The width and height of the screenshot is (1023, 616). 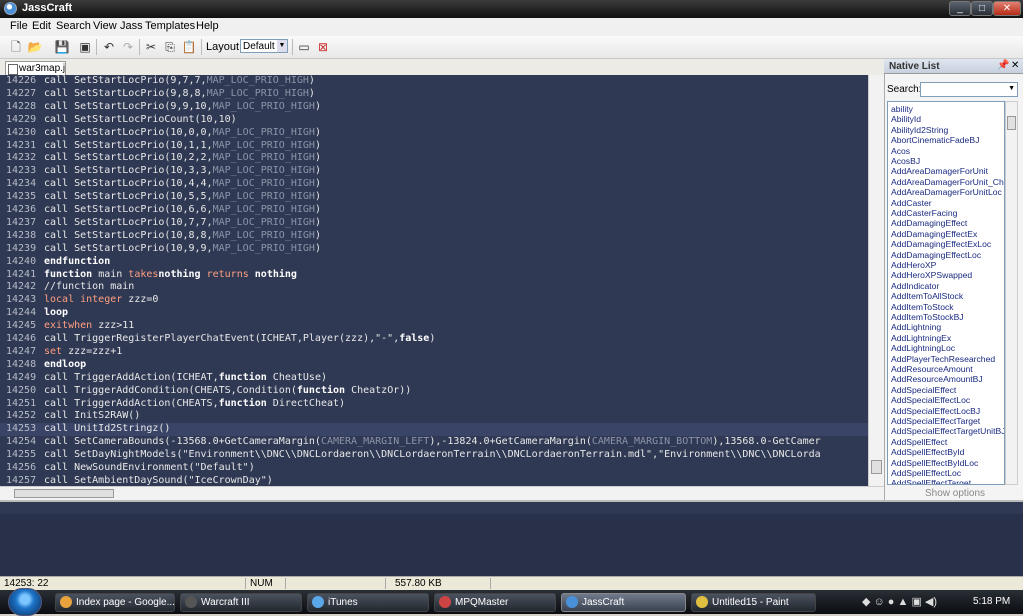 What do you see at coordinates (927, 317) in the screenshot?
I see `native-list-item: AddItemToStockBJ` at bounding box center [927, 317].